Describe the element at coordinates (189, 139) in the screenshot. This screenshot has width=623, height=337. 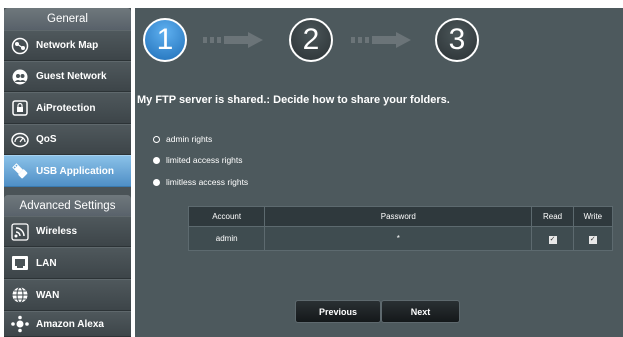
I see `option-label: admin rights` at that location.